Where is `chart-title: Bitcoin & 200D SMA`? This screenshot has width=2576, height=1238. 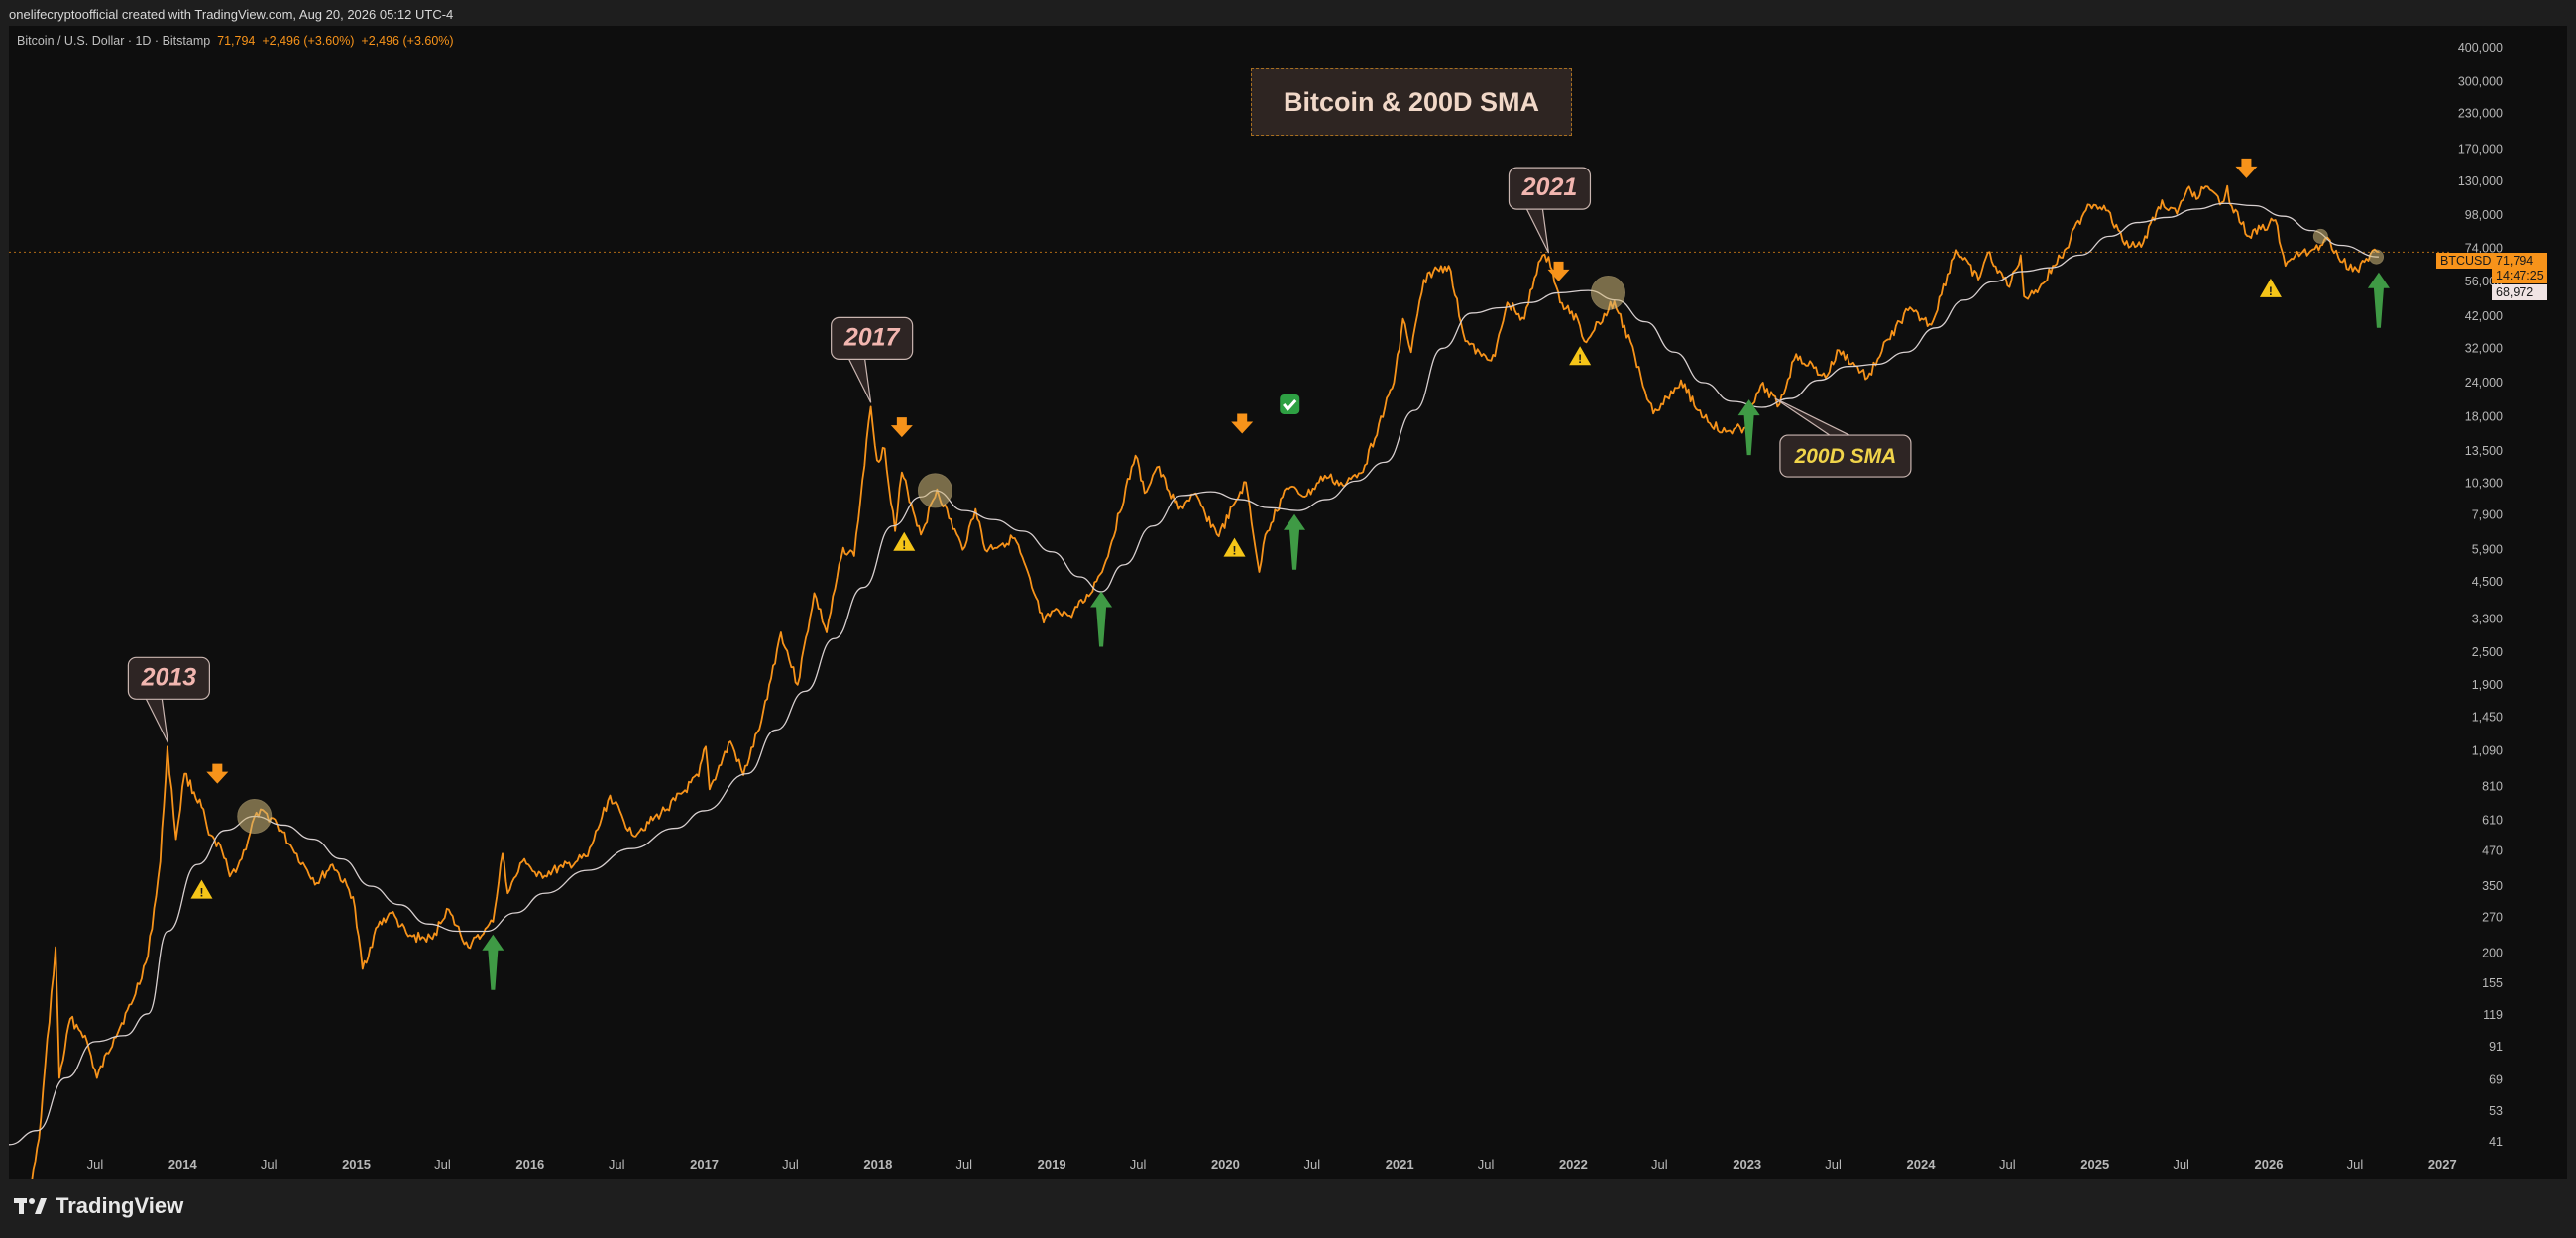
chart-title: Bitcoin & 200D SMA is located at coordinates (1411, 102).